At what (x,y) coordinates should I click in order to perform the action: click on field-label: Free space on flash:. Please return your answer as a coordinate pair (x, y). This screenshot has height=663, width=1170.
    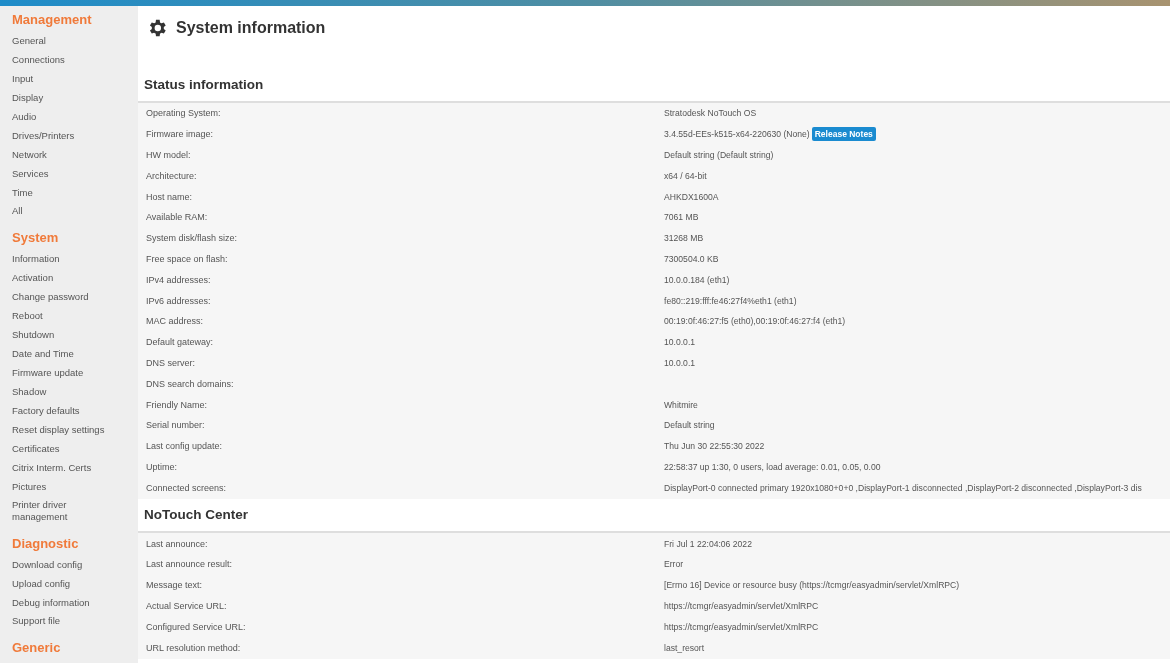
    Looking at the image, I should click on (187, 258).